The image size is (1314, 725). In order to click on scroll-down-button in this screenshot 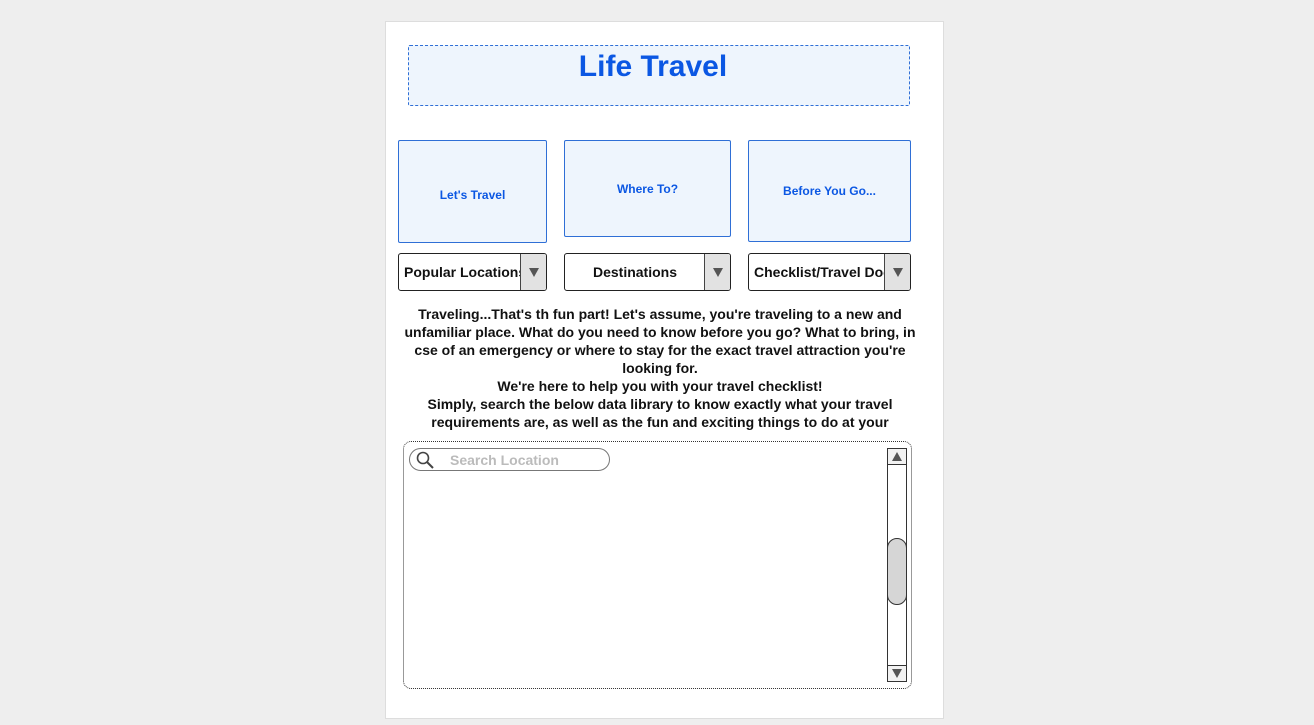, I will do `click(897, 673)`.